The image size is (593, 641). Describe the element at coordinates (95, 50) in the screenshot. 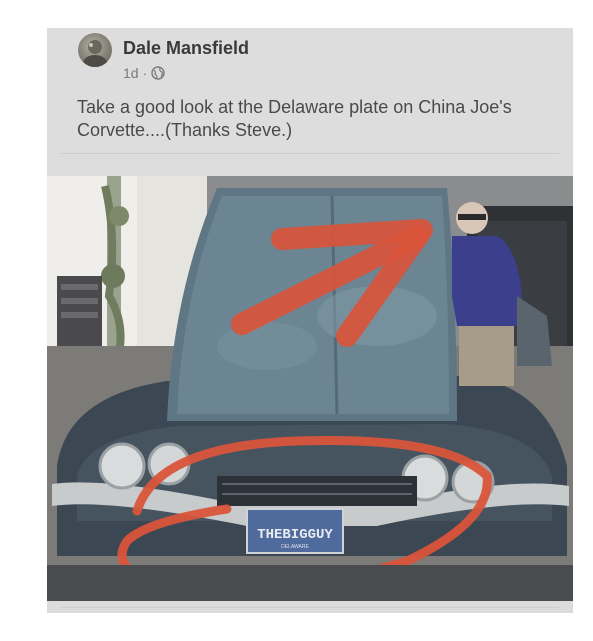

I see `avatar` at that location.